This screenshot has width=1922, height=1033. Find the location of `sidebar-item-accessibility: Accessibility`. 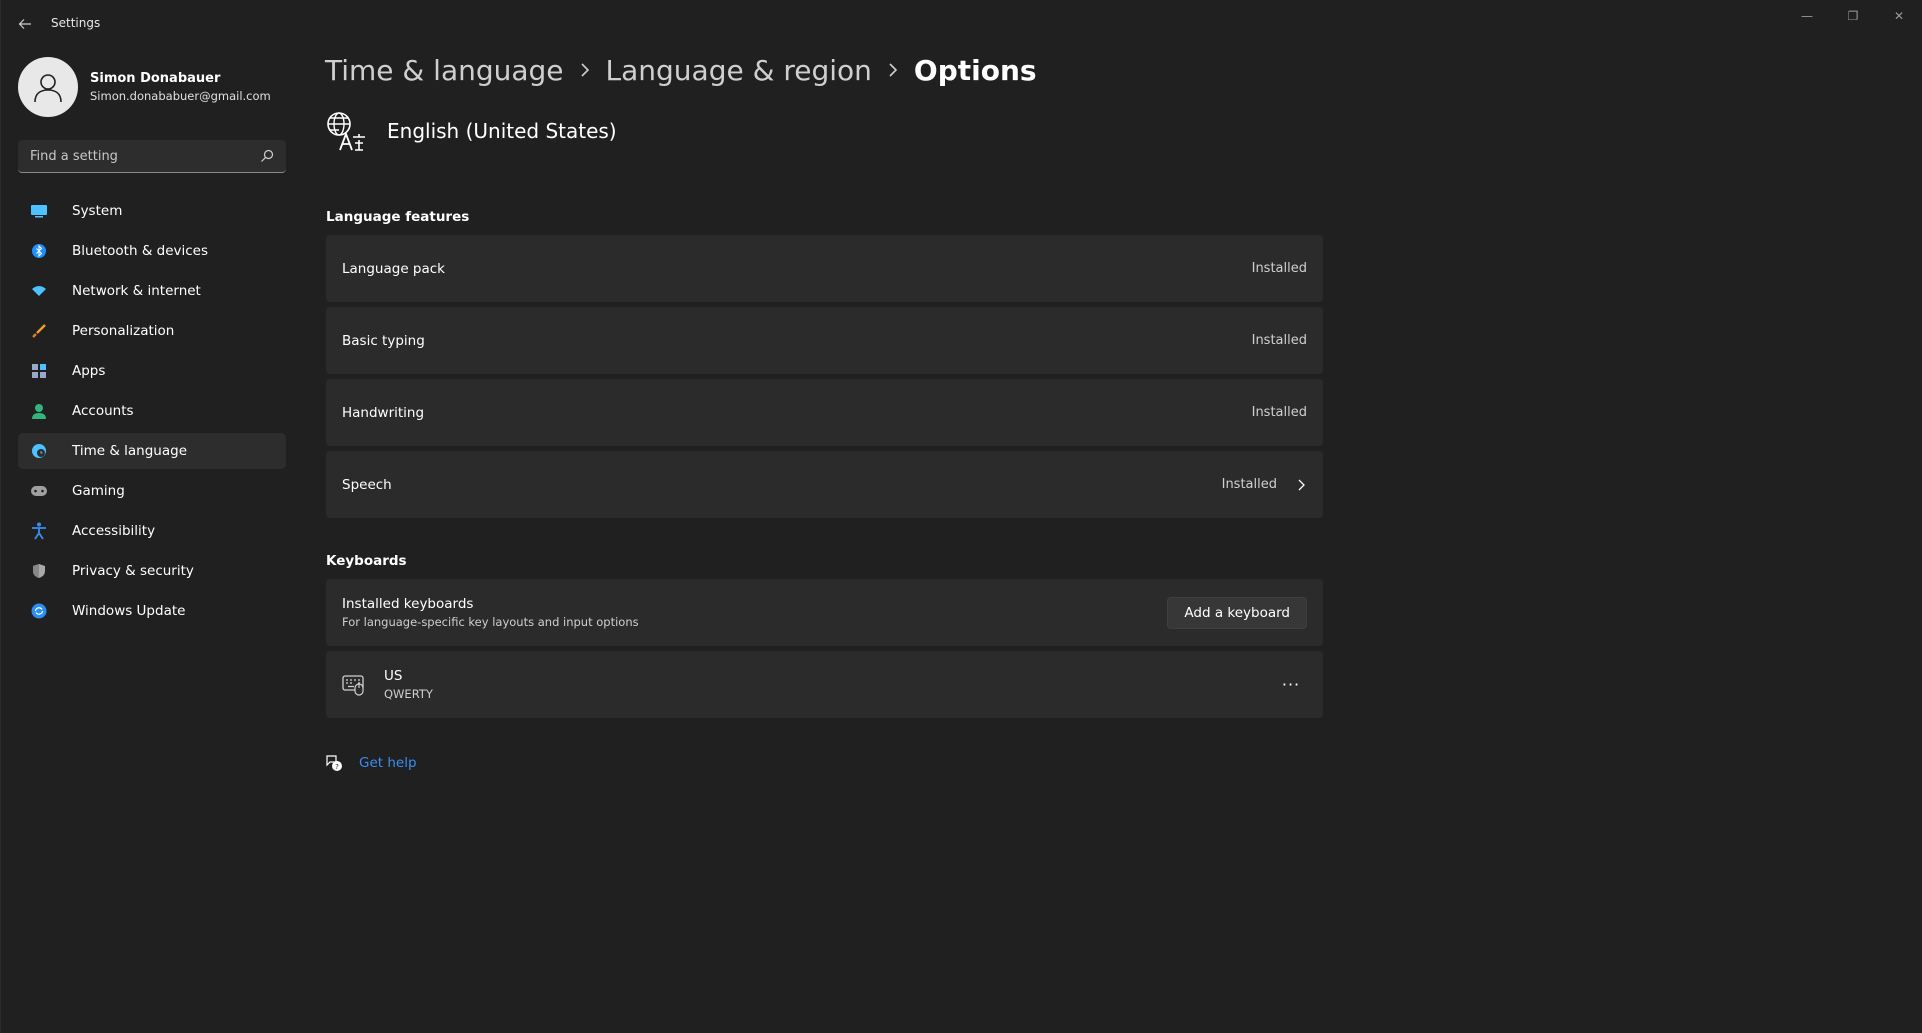

sidebar-item-accessibility: Accessibility is located at coordinates (152, 531).